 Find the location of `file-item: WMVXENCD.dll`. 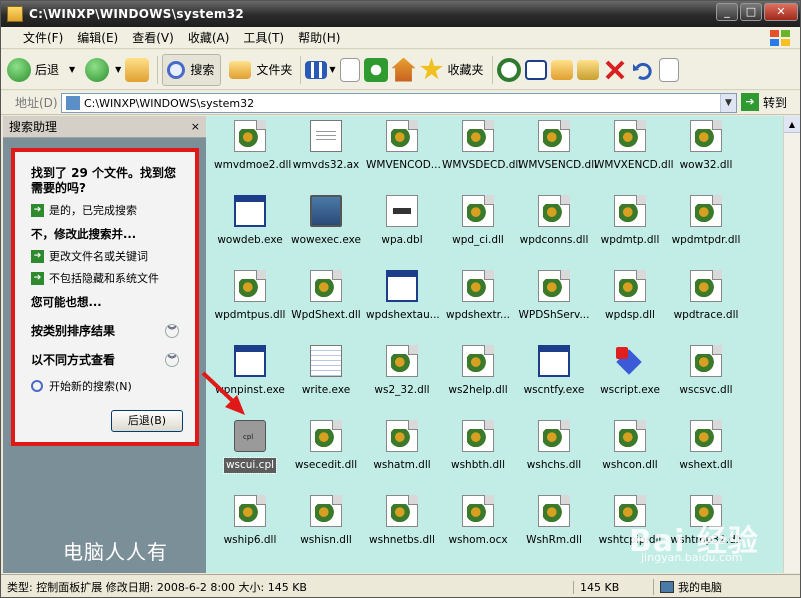

file-item: WMVXENCD.dll is located at coordinates (633, 146).